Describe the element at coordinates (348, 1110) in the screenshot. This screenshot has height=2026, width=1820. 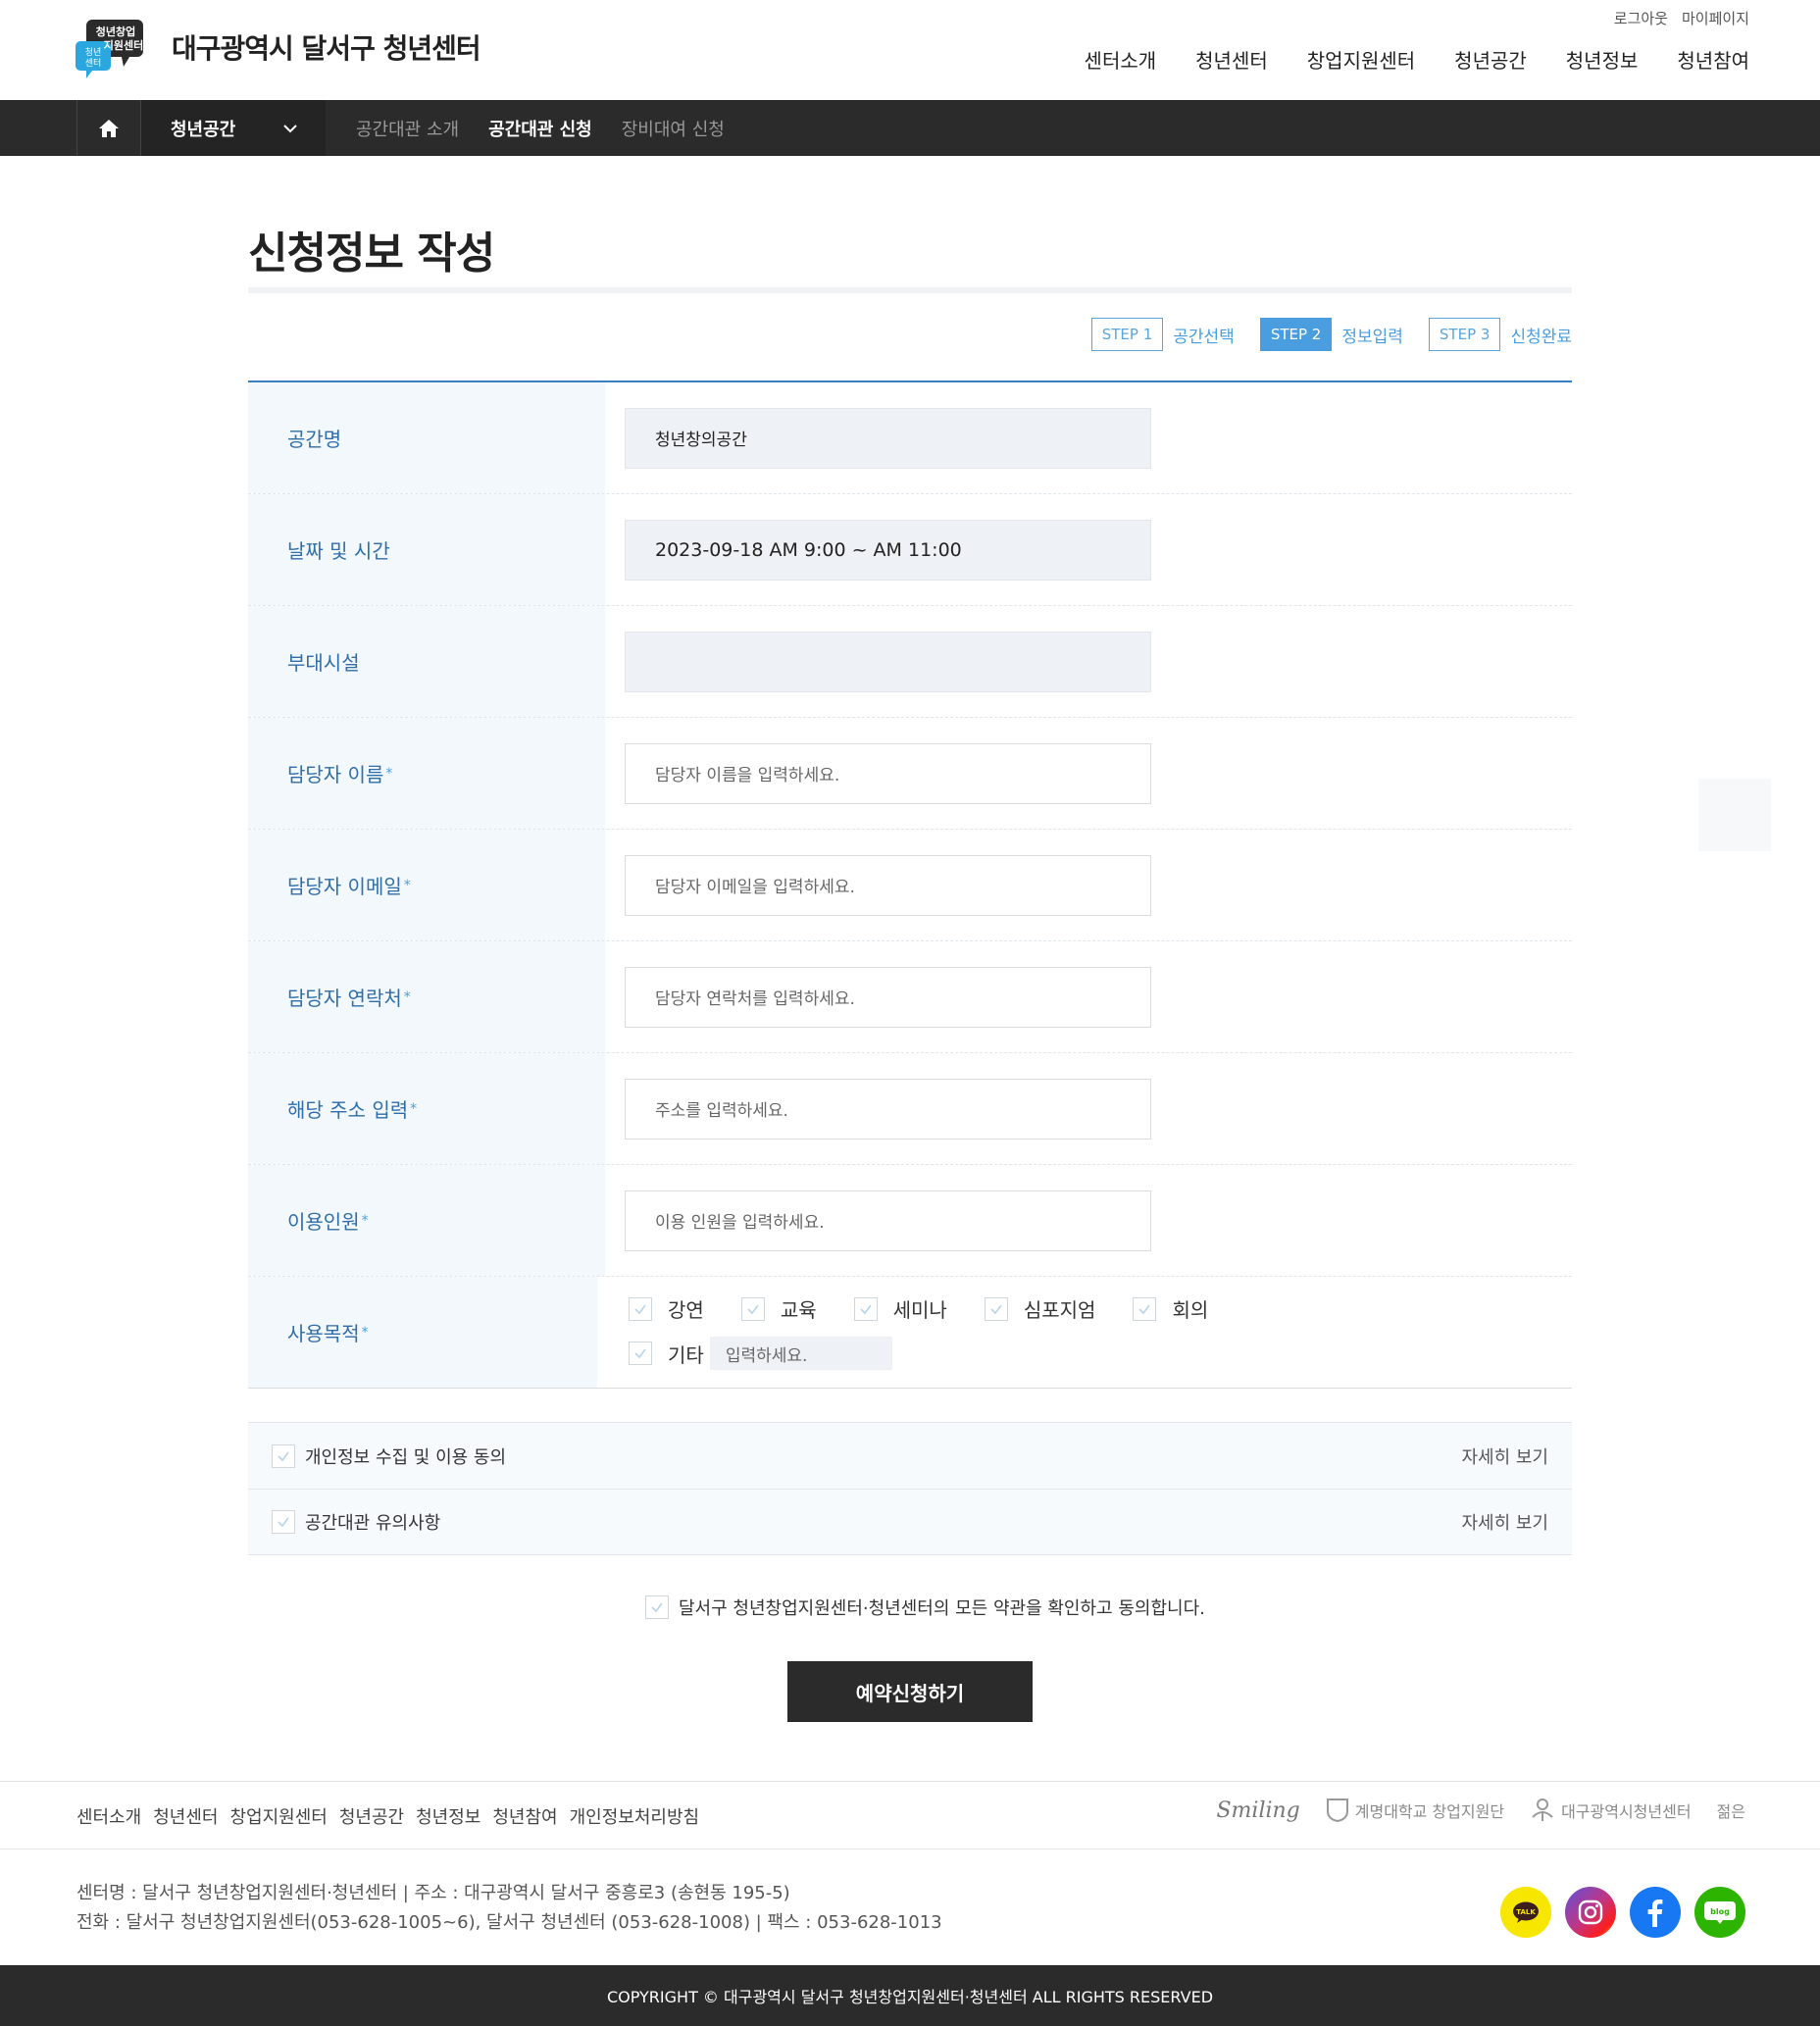
I see `address-label-text: 해당 주소 입력` at that location.